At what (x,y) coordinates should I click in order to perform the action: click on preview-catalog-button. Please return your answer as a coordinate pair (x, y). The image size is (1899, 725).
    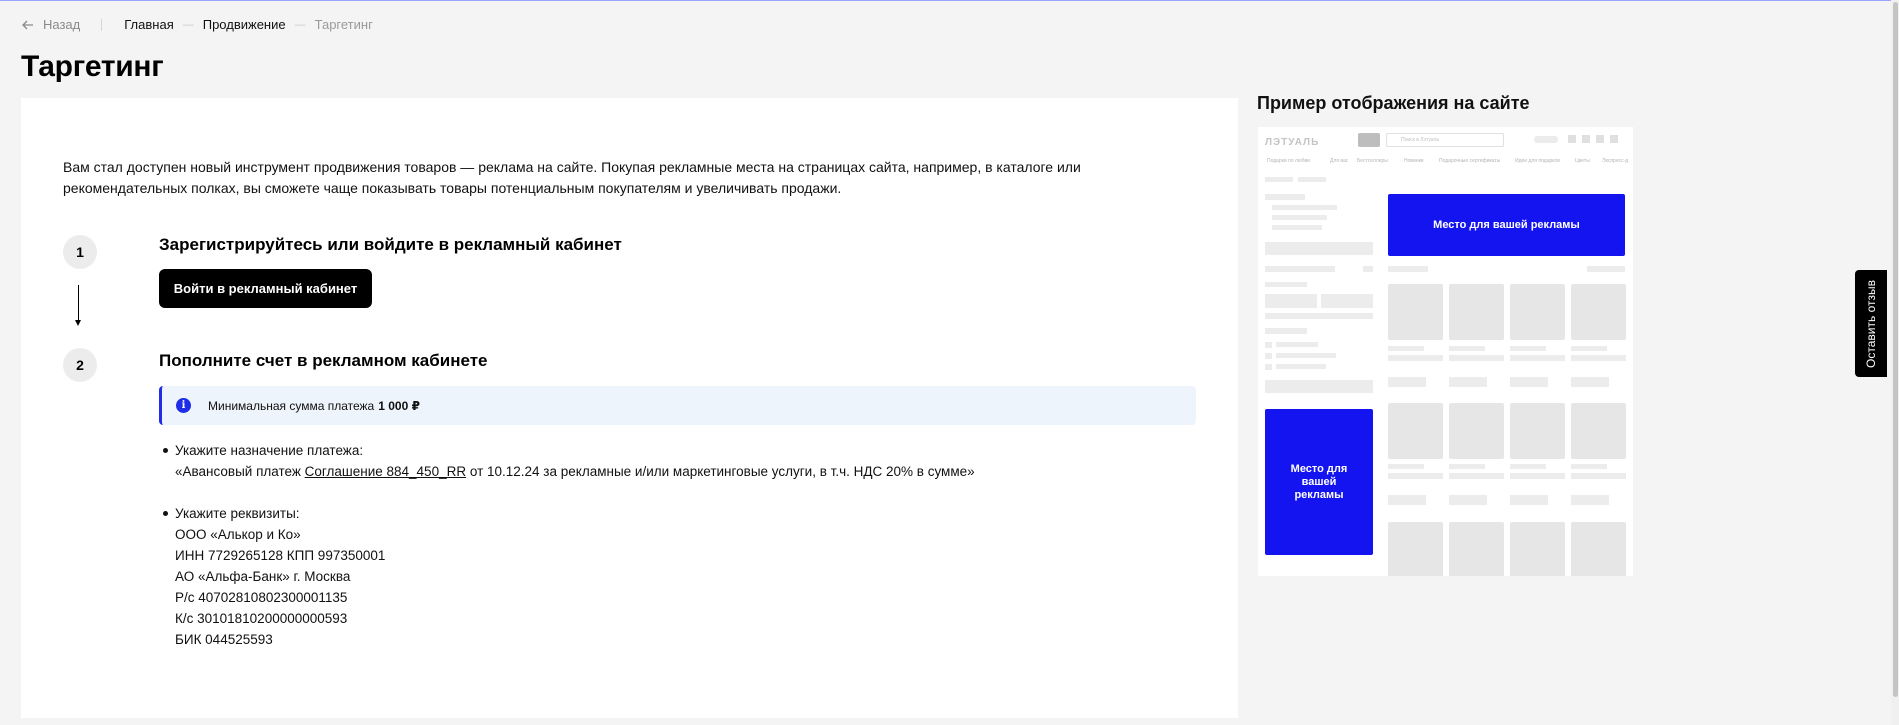
    Looking at the image, I should click on (1369, 140).